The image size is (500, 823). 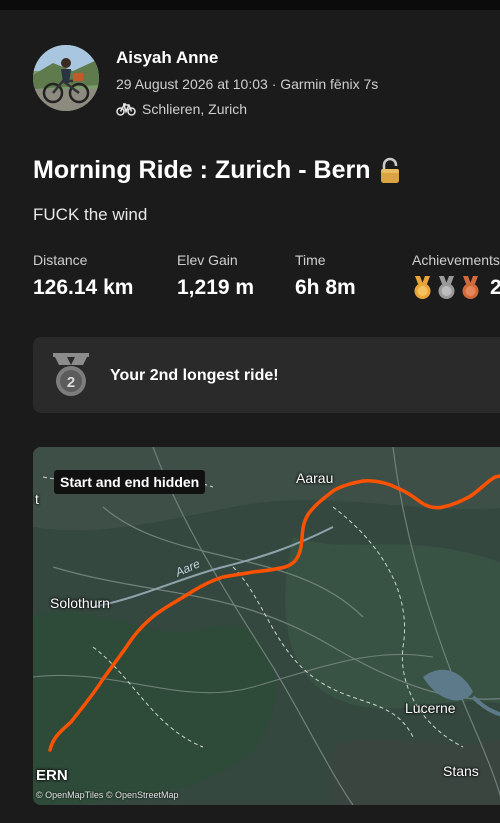 What do you see at coordinates (430, 708) in the screenshot?
I see `map-label-lucerne: Lucerne` at bounding box center [430, 708].